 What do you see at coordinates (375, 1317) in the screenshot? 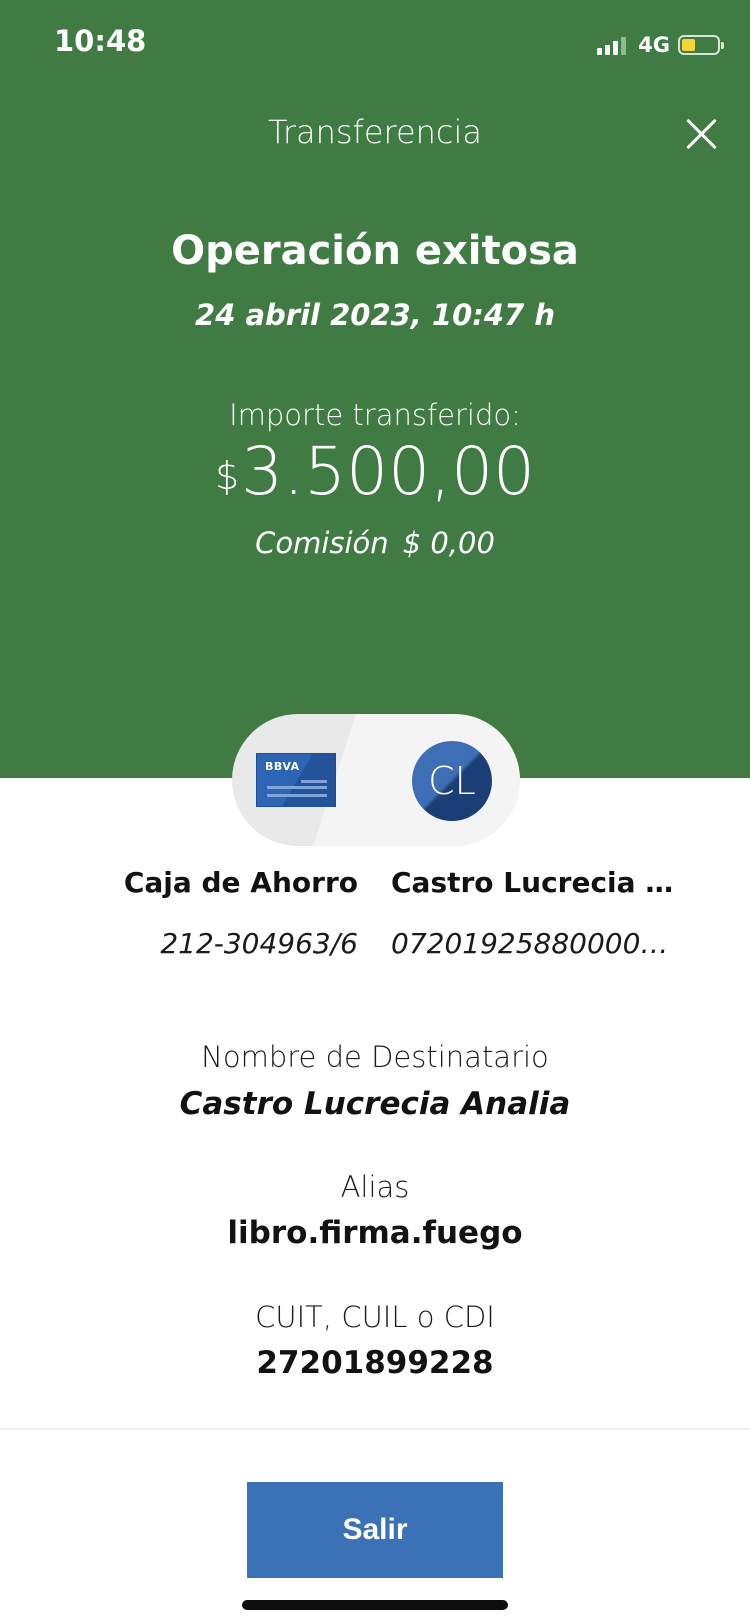
I see `cuit-label: CUIT, CUIL o CDI` at bounding box center [375, 1317].